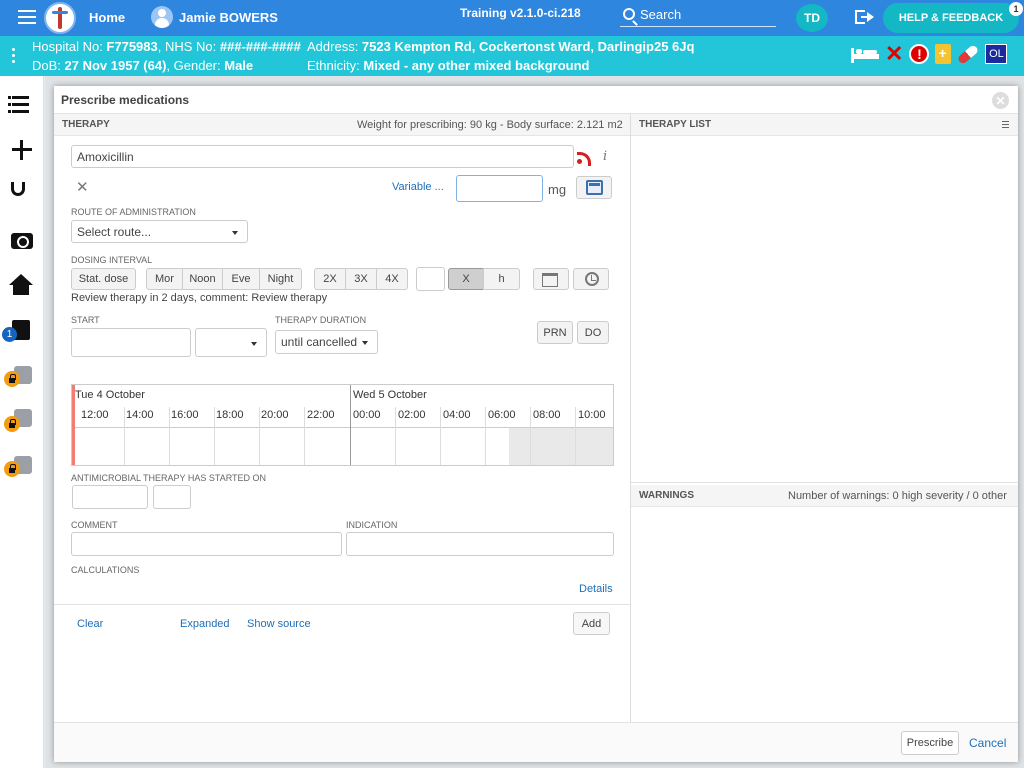 This screenshot has height=768, width=1024. I want to click on calculator-icon, so click(594, 187).